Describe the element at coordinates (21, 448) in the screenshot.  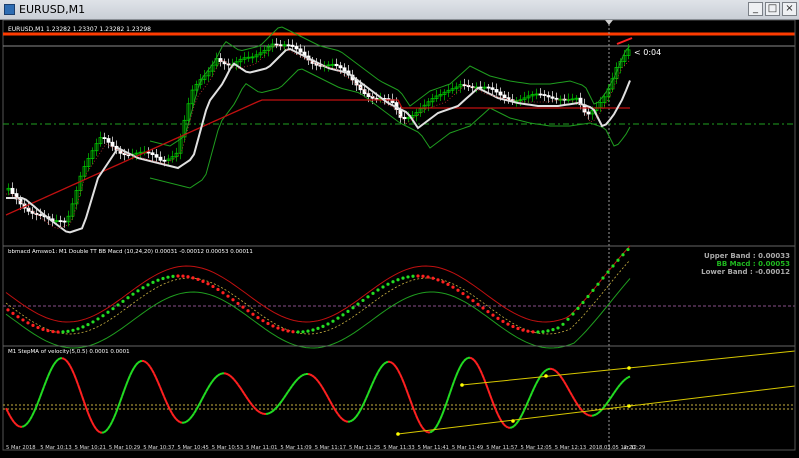
I see `time-axis-label: 5 Mar 2018` at that location.